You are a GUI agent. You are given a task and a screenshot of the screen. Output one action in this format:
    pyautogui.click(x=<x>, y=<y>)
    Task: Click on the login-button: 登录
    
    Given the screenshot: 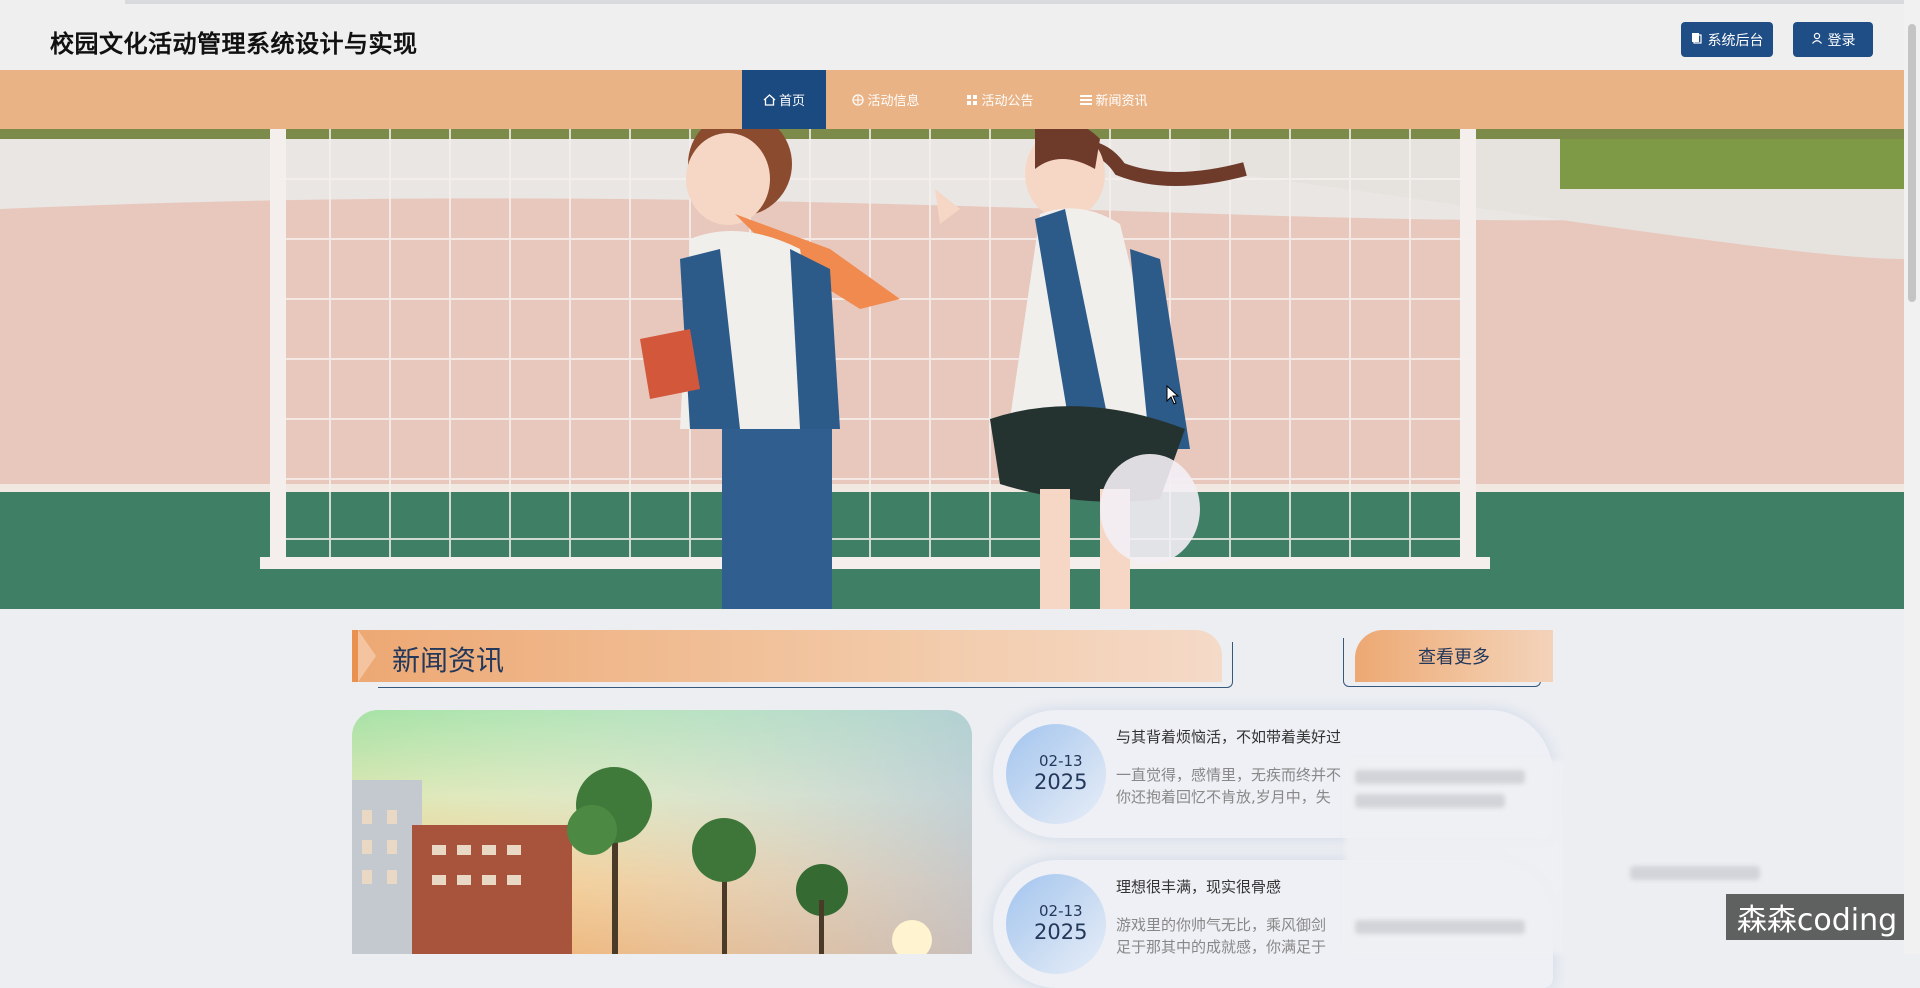 What is the action you would take?
    pyautogui.click(x=1833, y=39)
    